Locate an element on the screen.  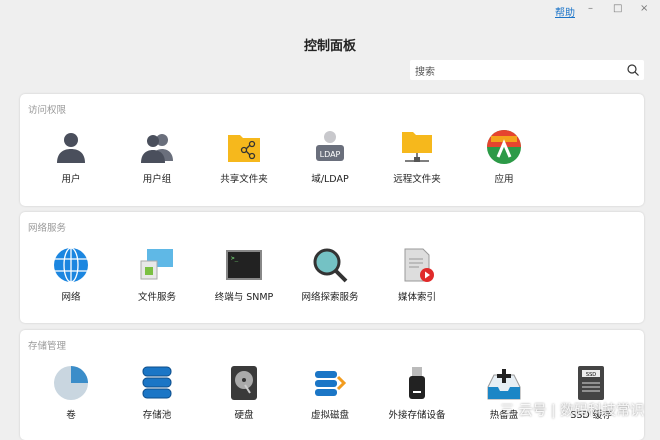
magnifier-icon is located at coordinates (330, 265).